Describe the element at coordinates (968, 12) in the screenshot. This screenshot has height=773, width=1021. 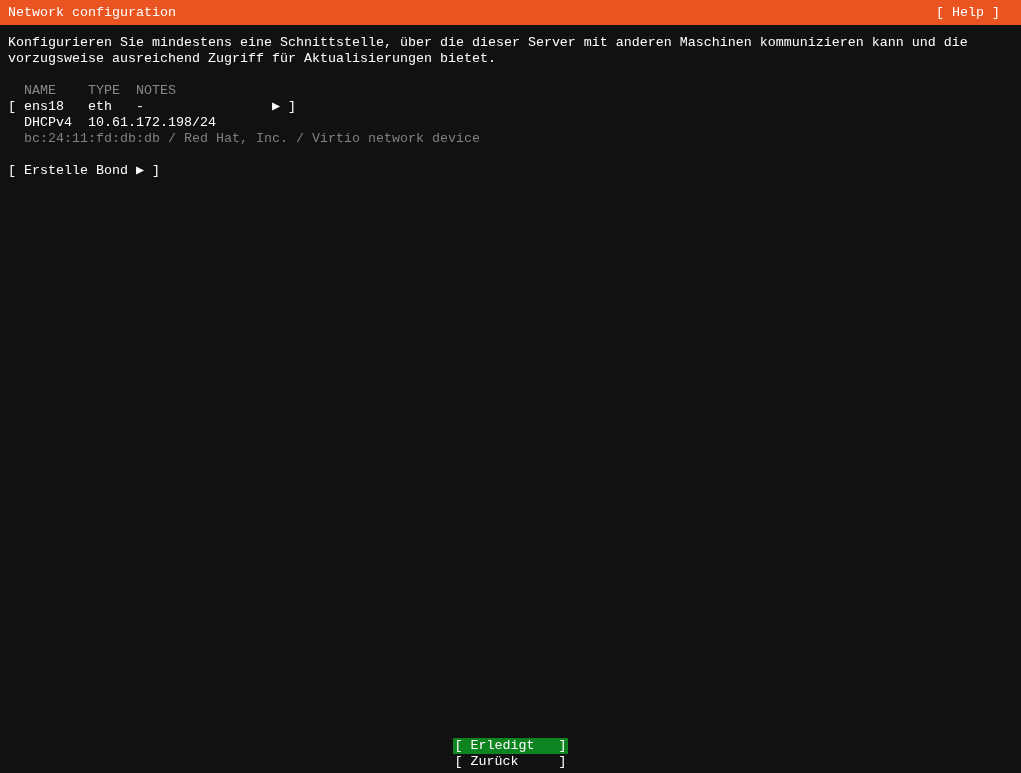
I see `help-button: [ Help ]` at that location.